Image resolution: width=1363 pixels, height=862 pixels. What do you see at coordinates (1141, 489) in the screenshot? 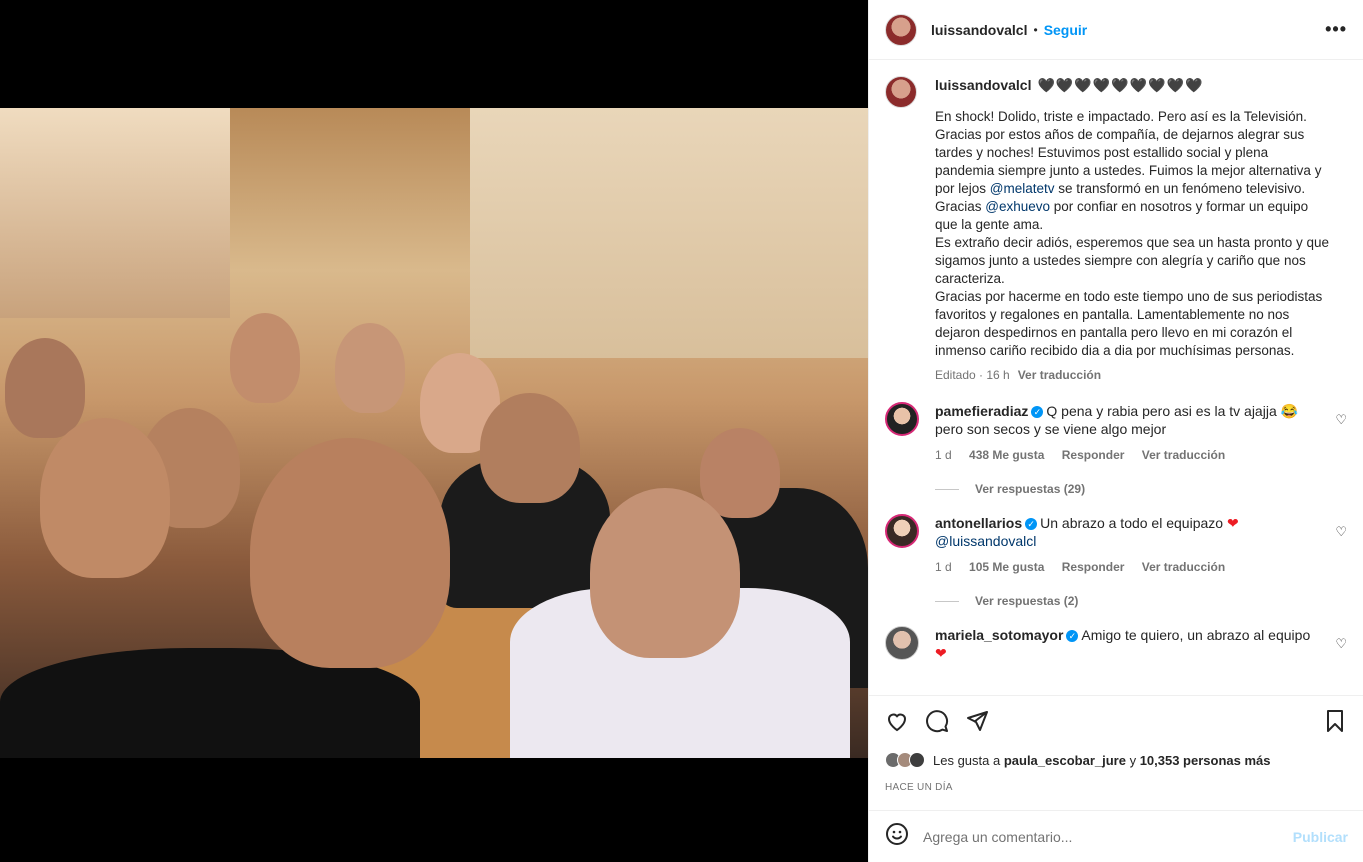
I see `view-replies-button: Ver respuestas (29)` at bounding box center [1141, 489].